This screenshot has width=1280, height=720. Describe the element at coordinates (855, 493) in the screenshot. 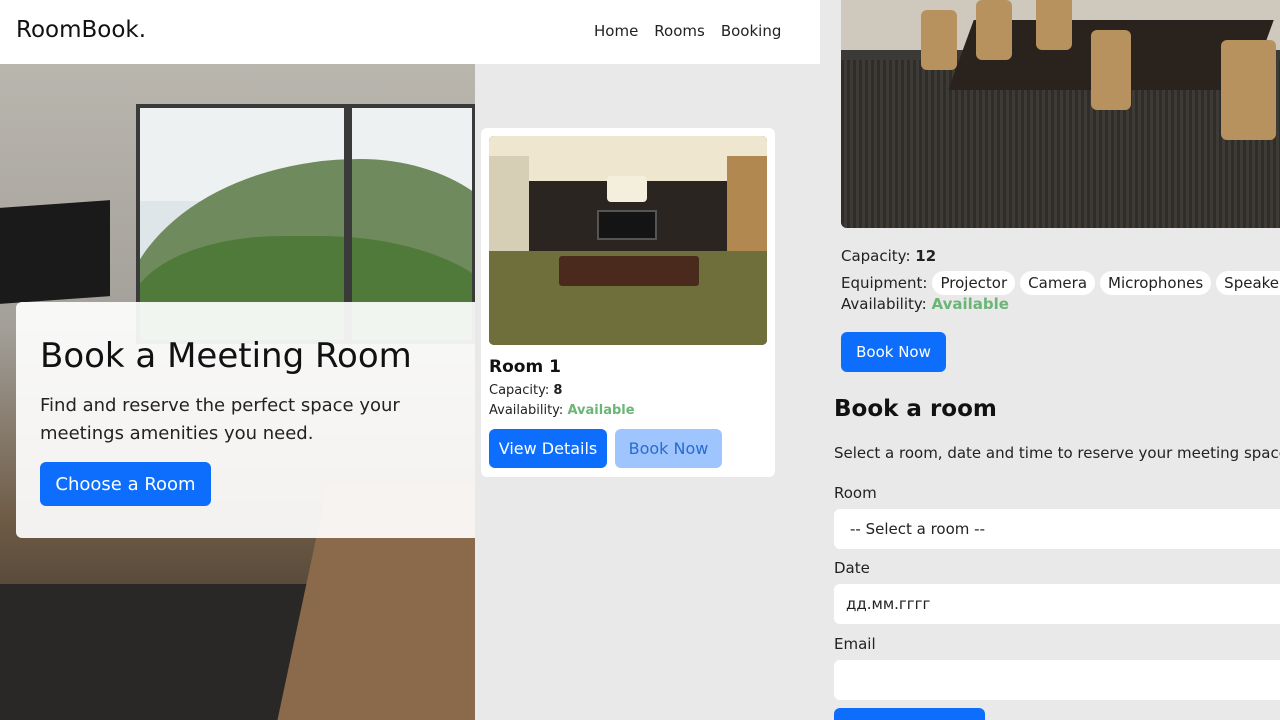

I see `room-select-label: Room` at that location.